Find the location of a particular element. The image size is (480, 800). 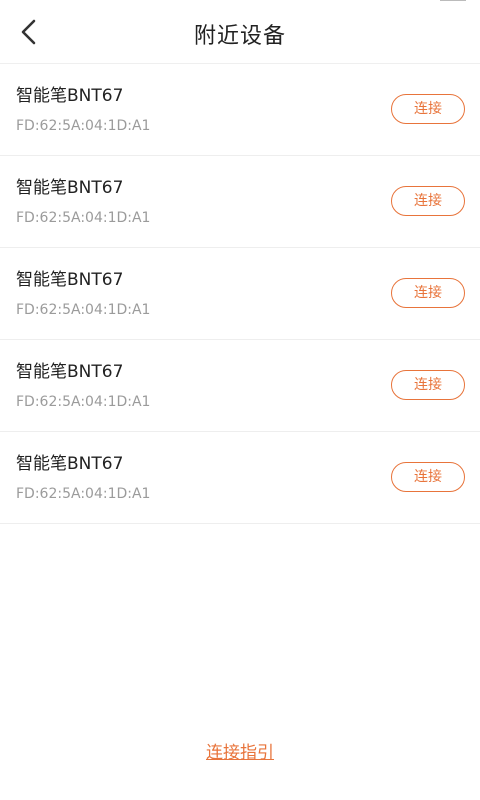

app-header: 附近设备 is located at coordinates (240, 32).